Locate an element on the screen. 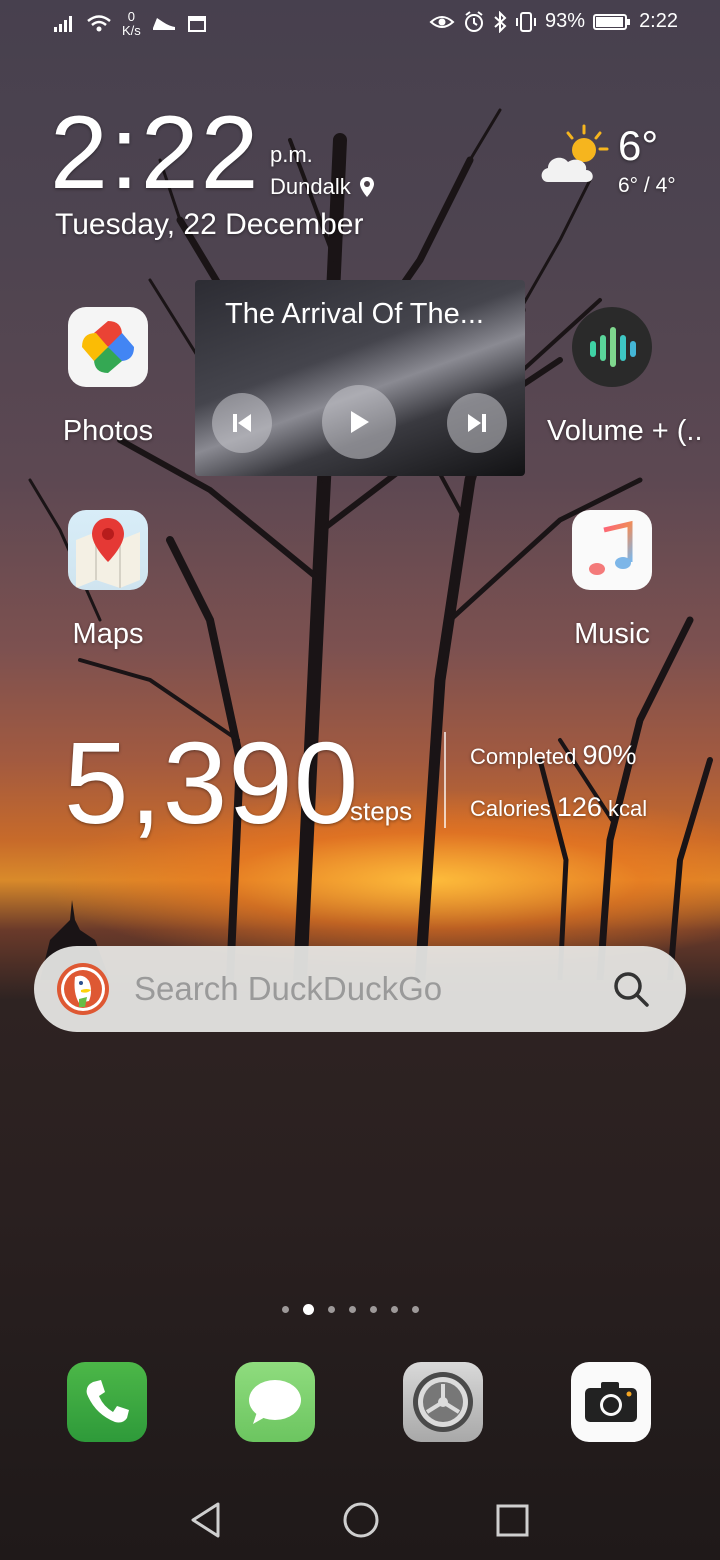 Image resolution: width=720 pixels, height=1560 pixels. previous-icon is located at coordinates (242, 423).